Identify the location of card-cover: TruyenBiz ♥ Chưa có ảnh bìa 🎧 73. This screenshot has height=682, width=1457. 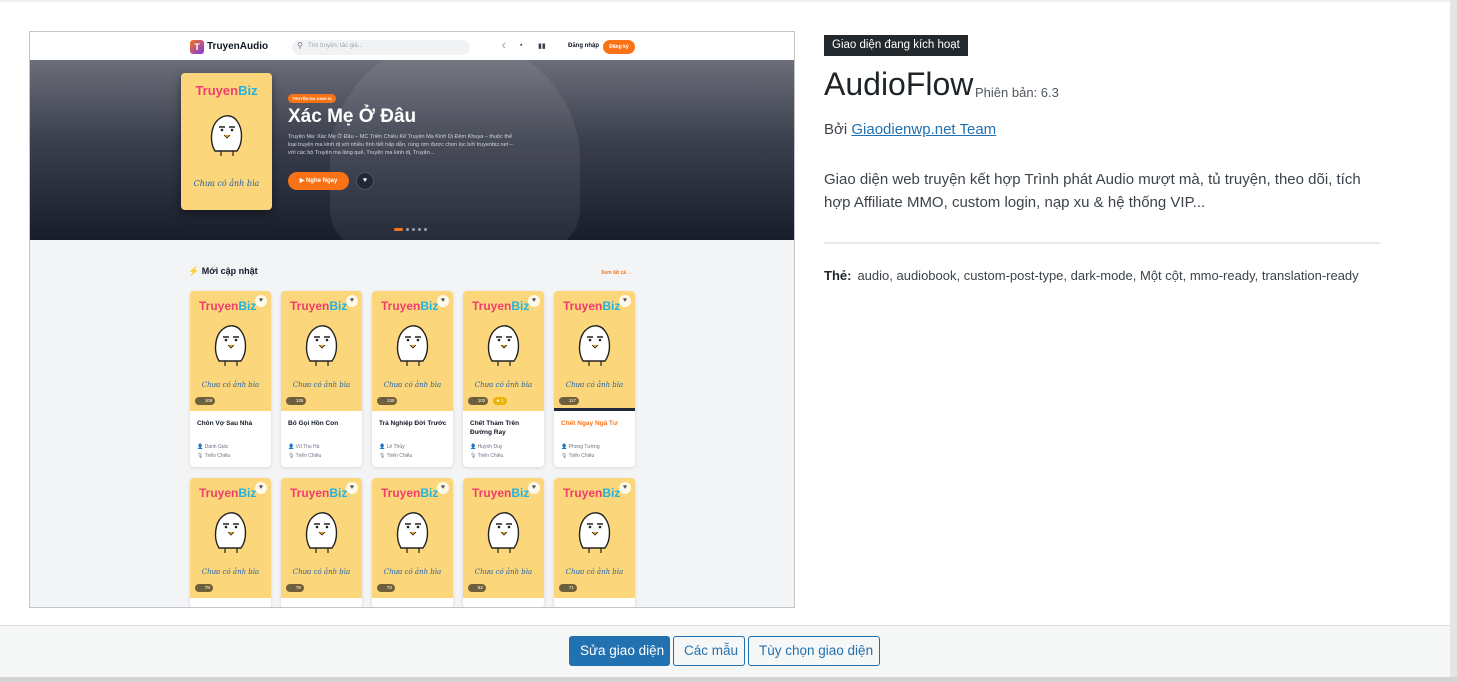
(412, 538).